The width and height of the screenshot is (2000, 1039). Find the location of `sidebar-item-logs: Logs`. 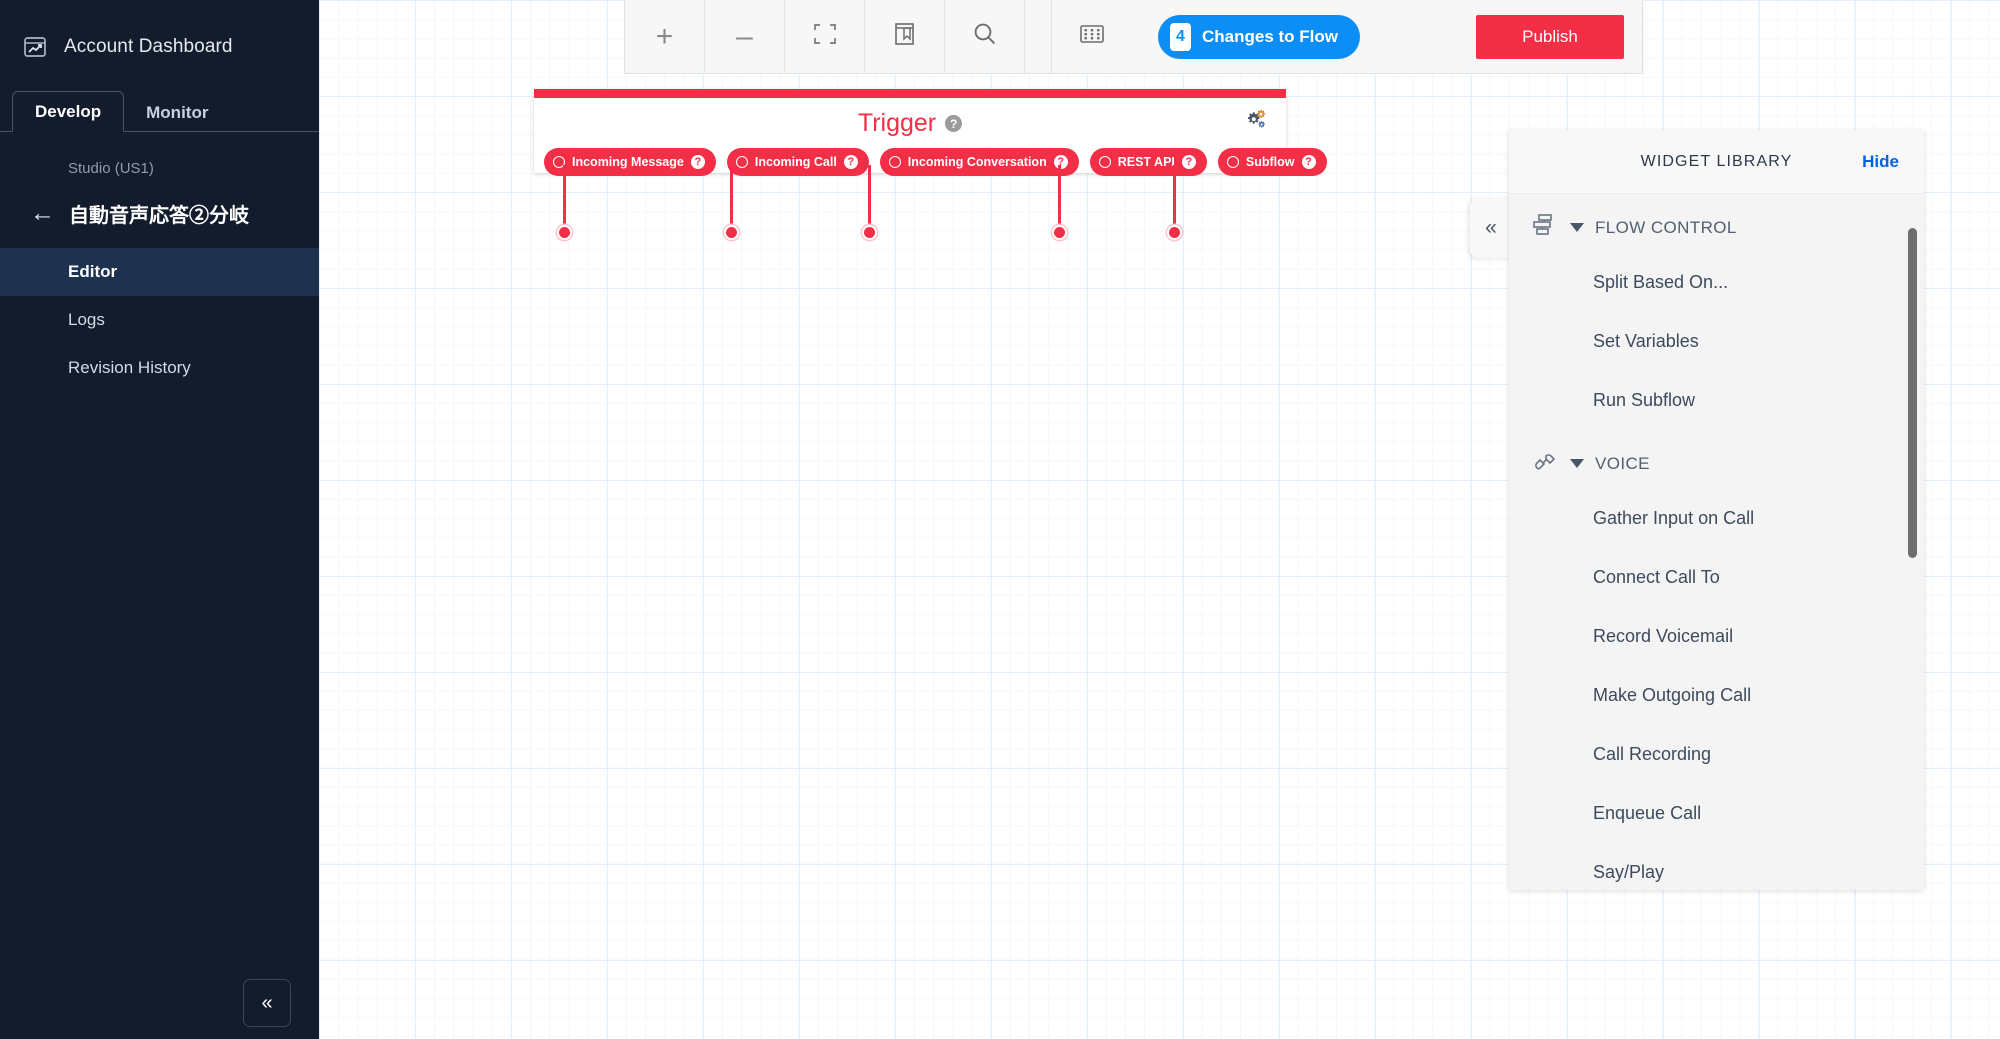

sidebar-item-logs: Logs is located at coordinates (159, 320).